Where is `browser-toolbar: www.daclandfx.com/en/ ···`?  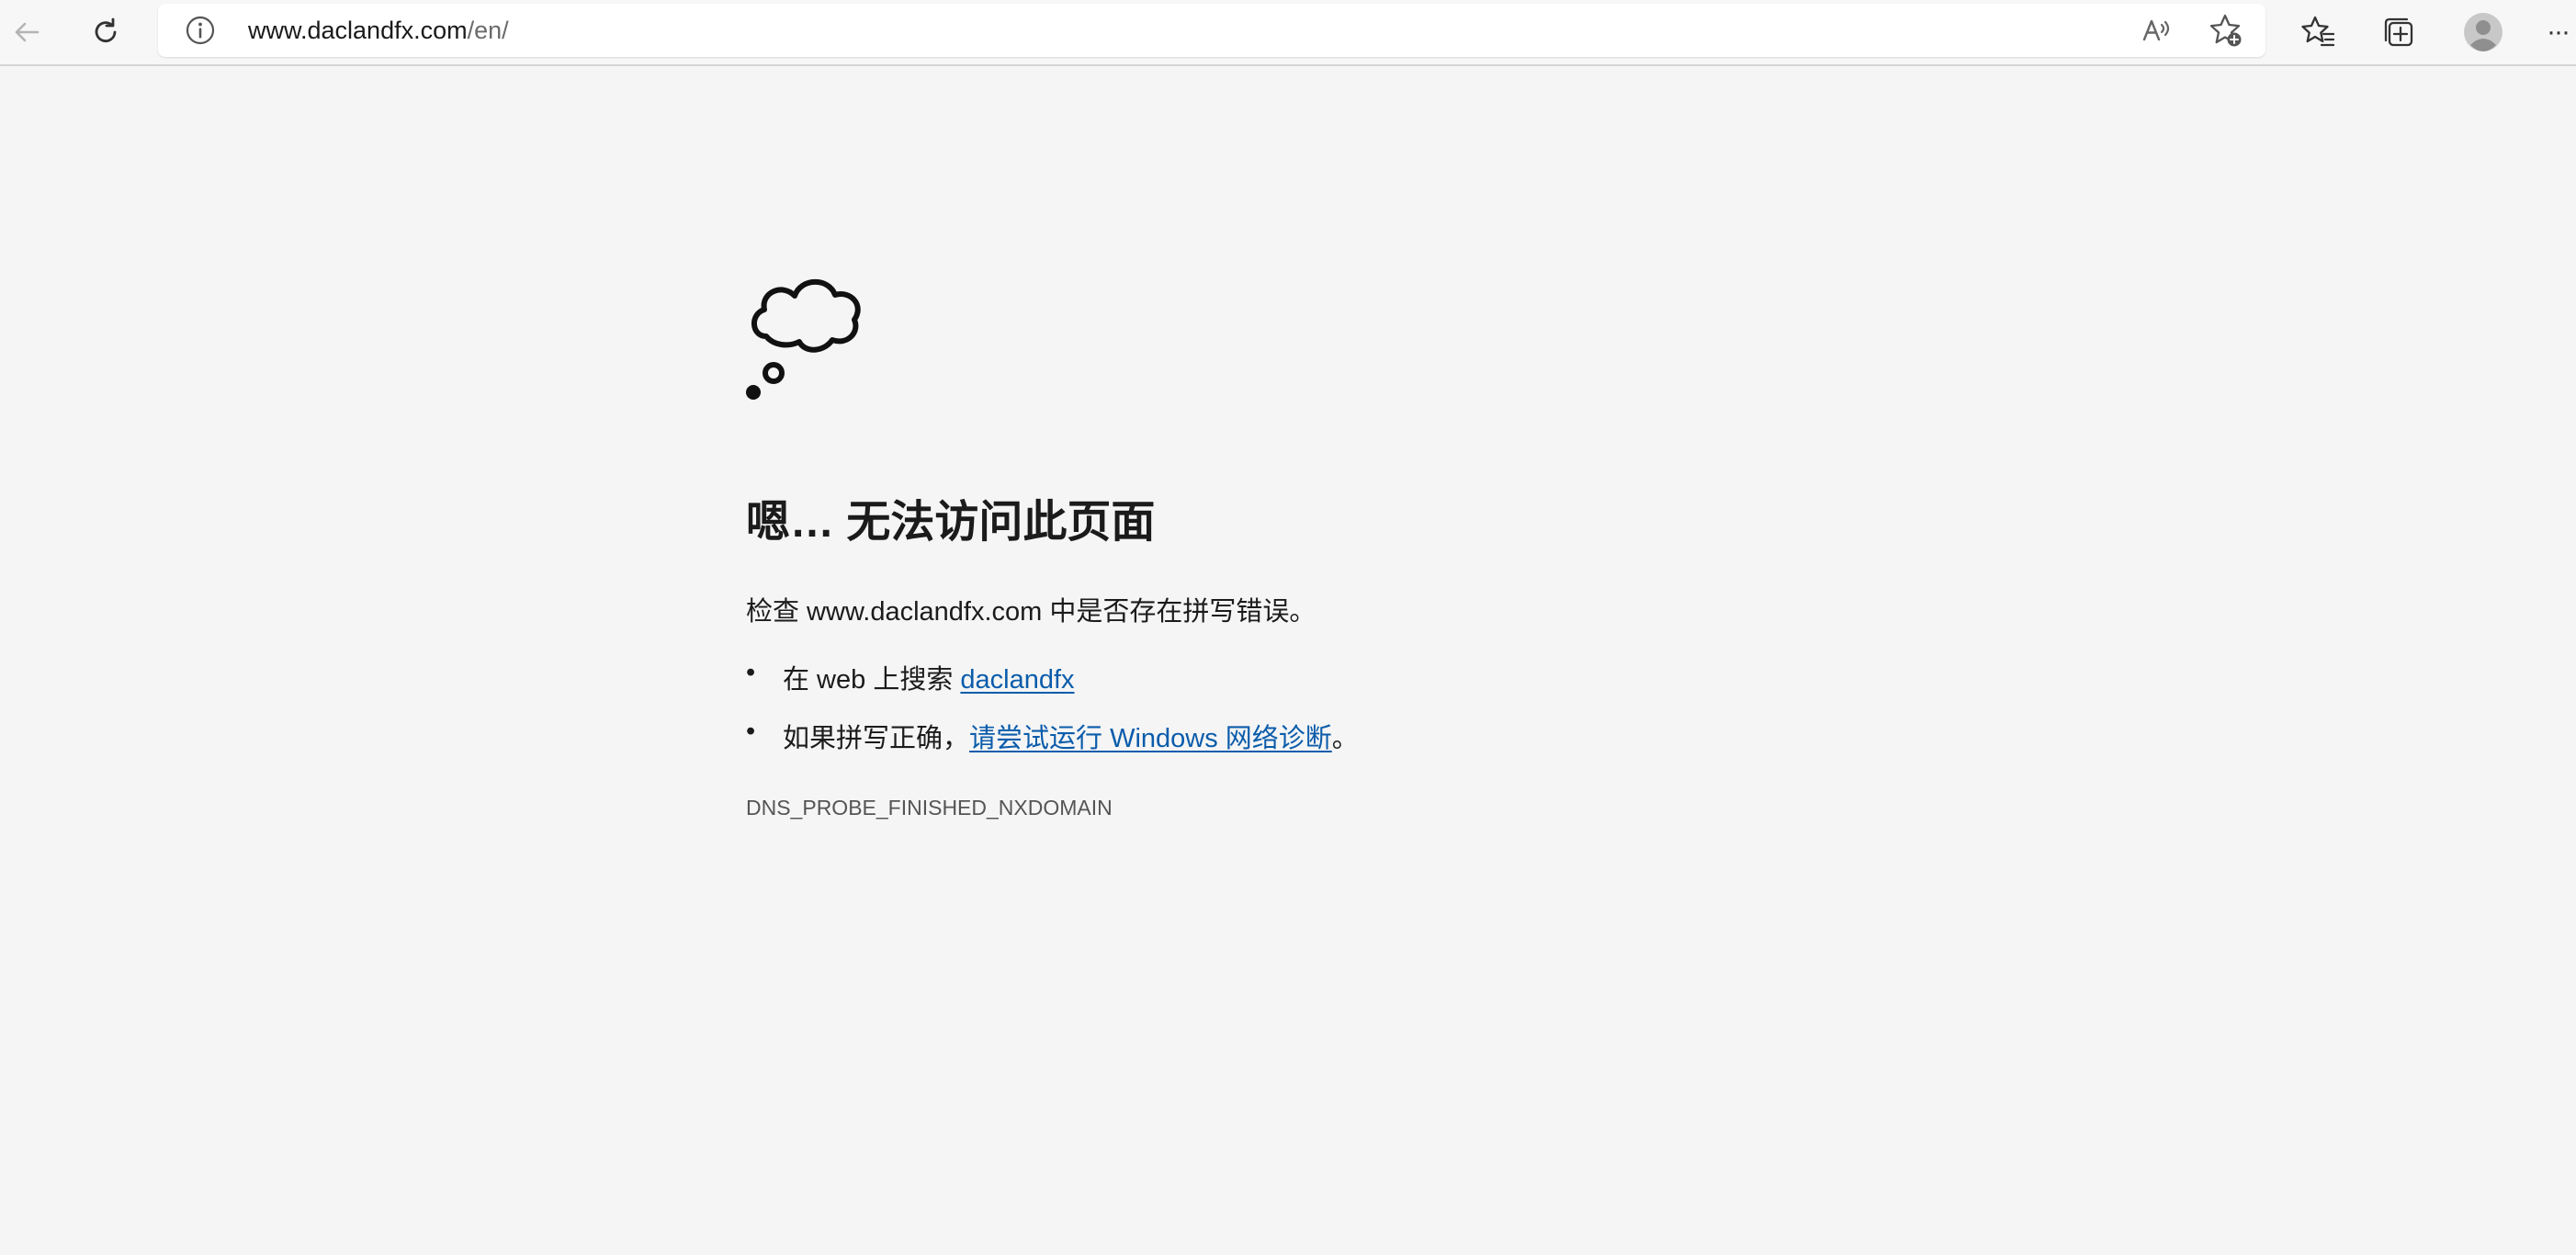
browser-toolbar: www.daclandfx.com/en/ ··· is located at coordinates (1288, 33).